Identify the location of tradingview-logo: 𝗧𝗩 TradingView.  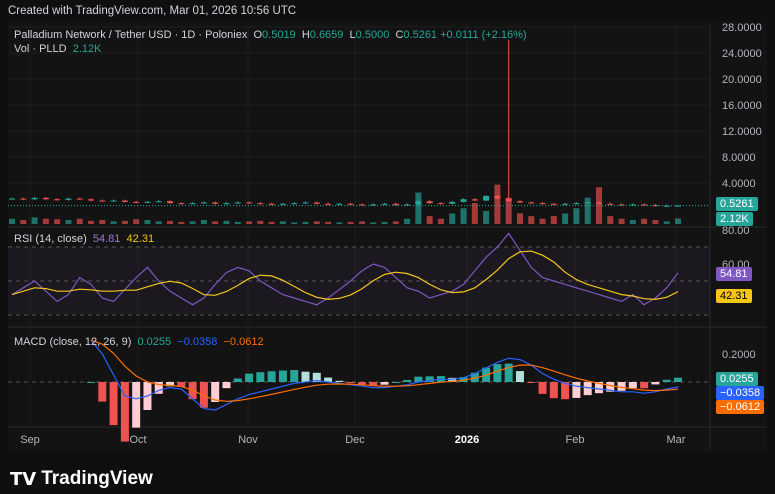
(81, 479).